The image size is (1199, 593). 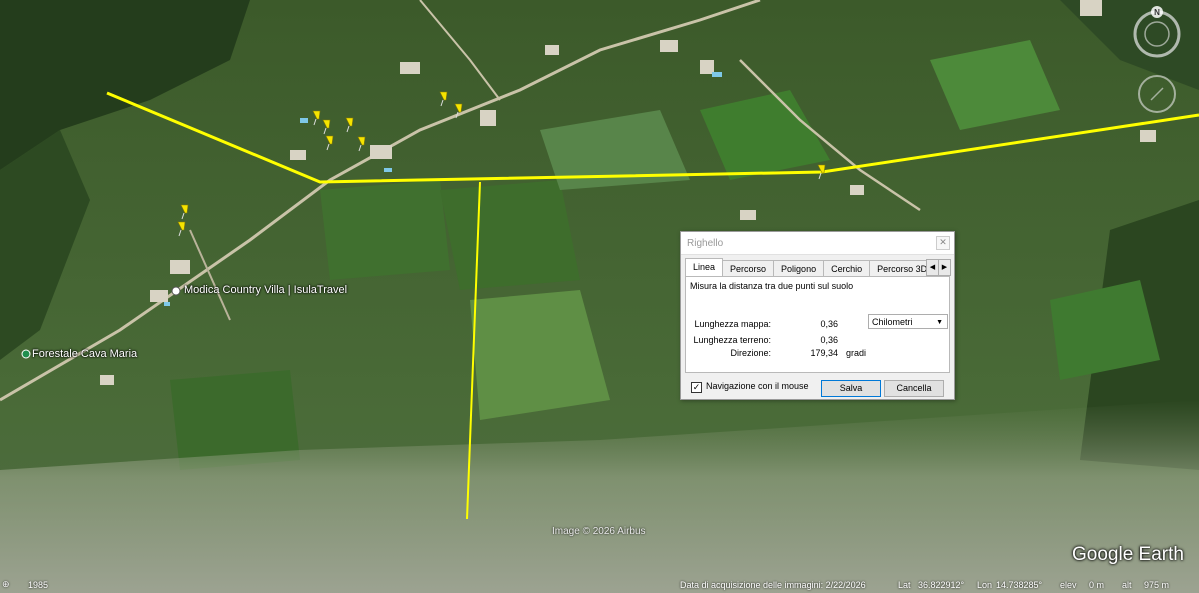 I want to click on tab-scroll-right-icon: ▶, so click(x=944, y=267).